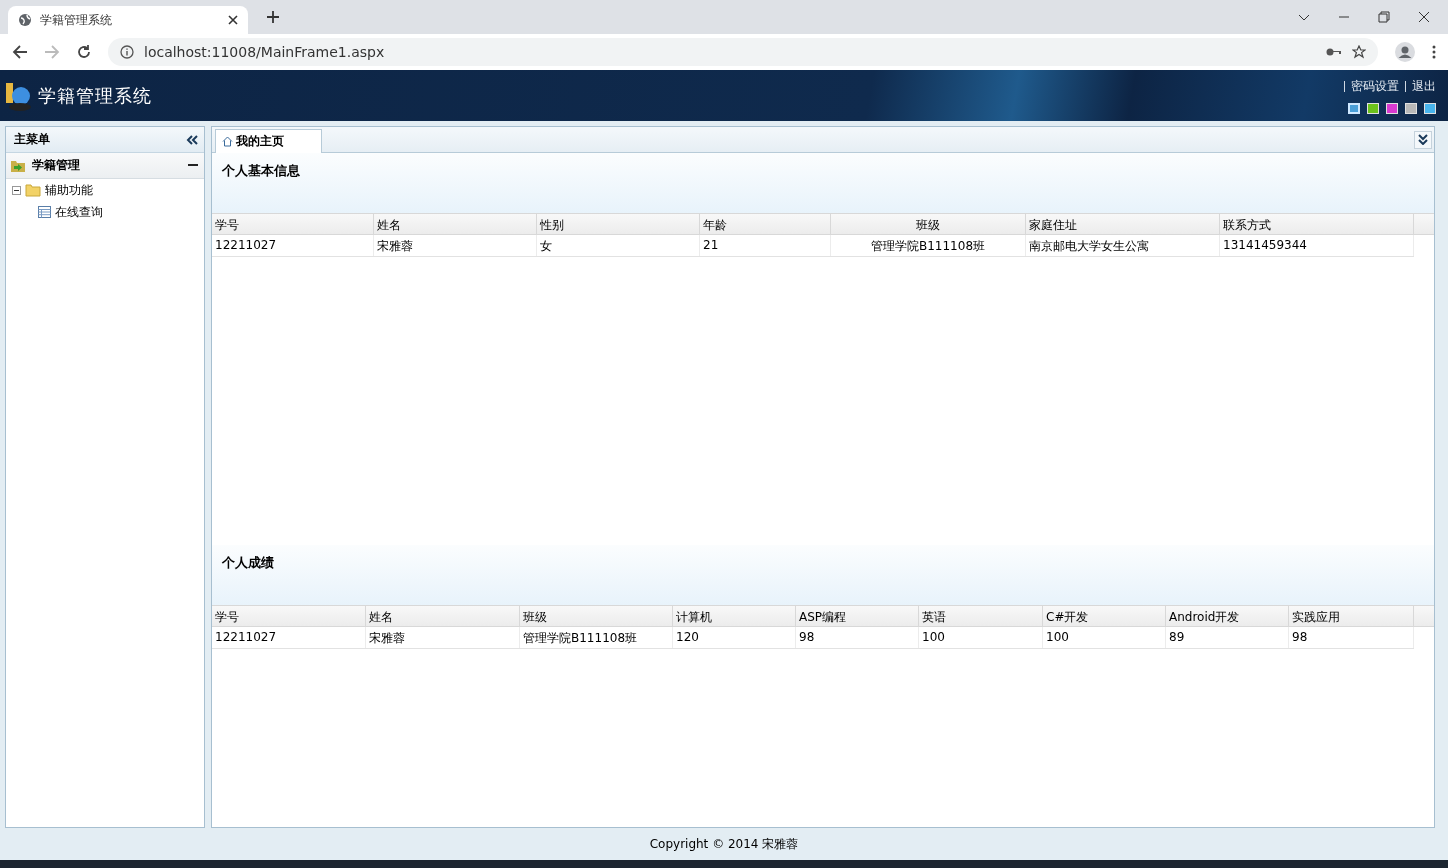 Image resolution: width=1448 pixels, height=868 pixels. I want to click on page-tab: 我的主页, so click(268, 141).